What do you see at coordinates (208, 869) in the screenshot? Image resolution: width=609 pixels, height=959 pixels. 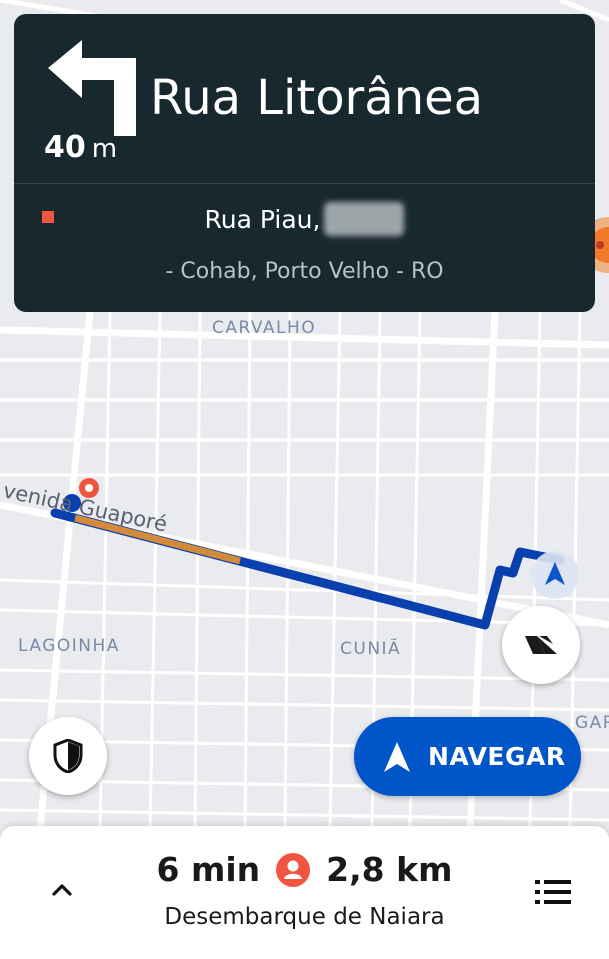 I see `trip-duration: 6 min` at bounding box center [208, 869].